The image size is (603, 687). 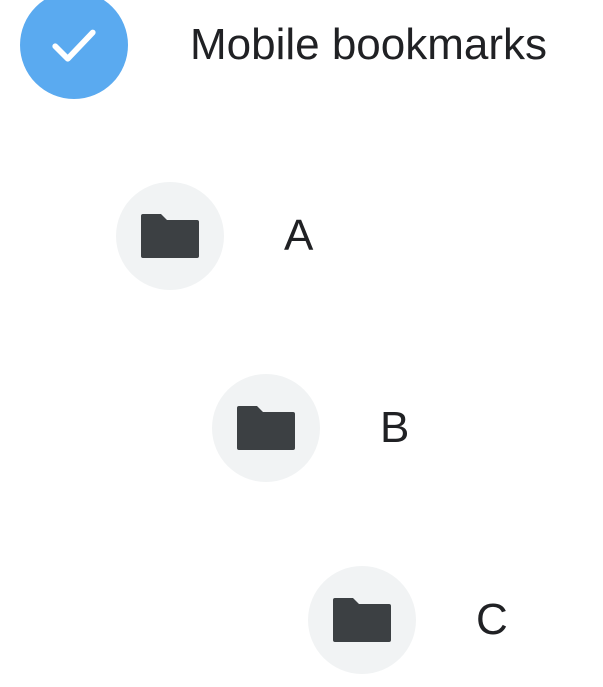 I want to click on bookmark-folder-a: A, so click(x=214, y=236).